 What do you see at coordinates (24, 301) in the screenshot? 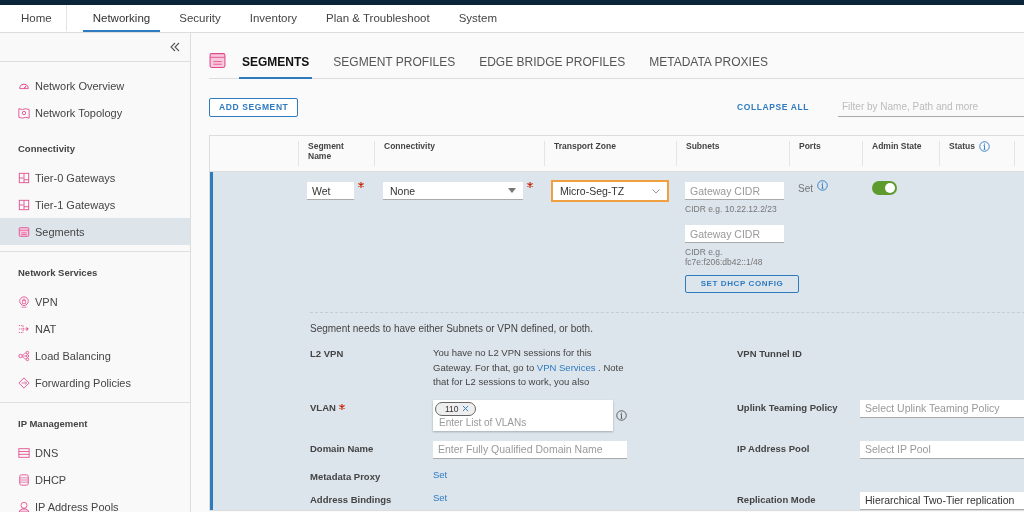
I see `lock-icon` at bounding box center [24, 301].